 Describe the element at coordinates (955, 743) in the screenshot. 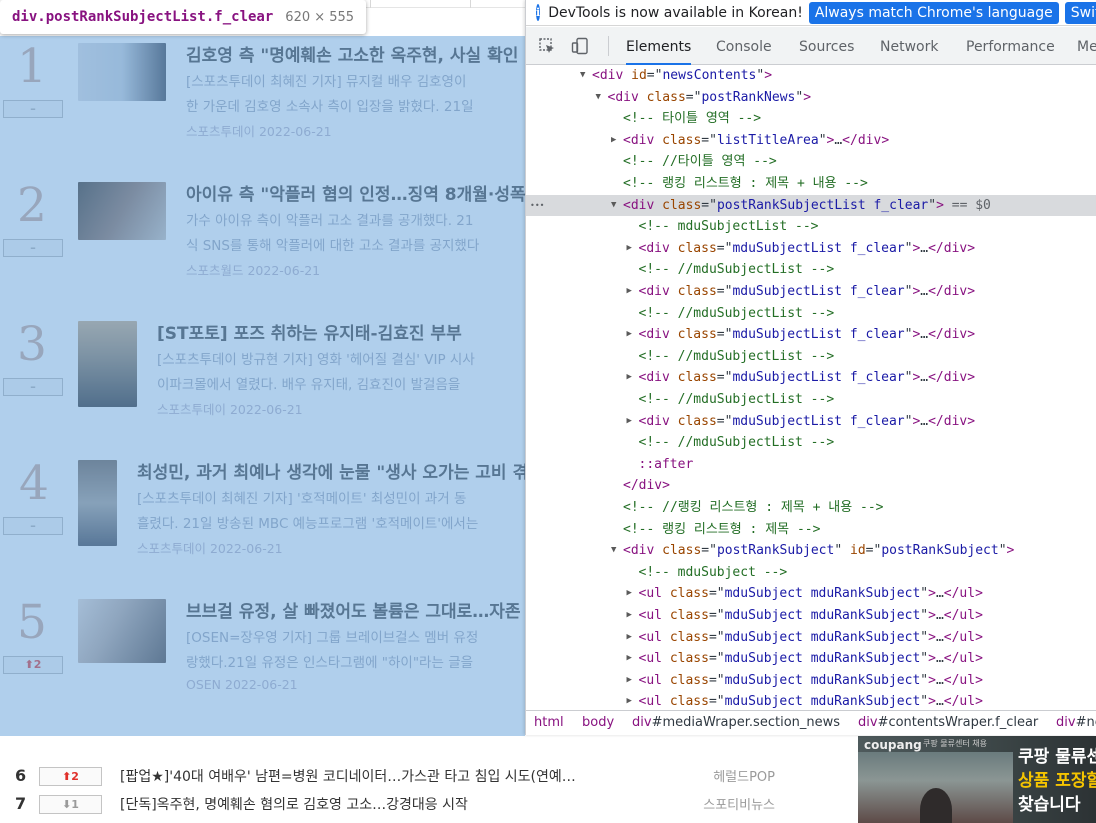

I see `ad-small-text: 쿠팡 물류센터 채용` at that location.